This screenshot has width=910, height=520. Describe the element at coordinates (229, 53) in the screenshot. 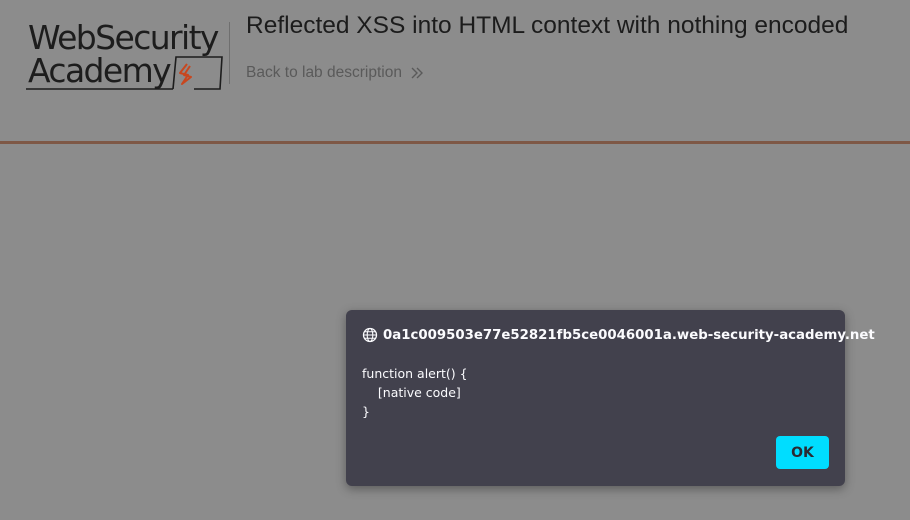

I see `header-divider` at that location.